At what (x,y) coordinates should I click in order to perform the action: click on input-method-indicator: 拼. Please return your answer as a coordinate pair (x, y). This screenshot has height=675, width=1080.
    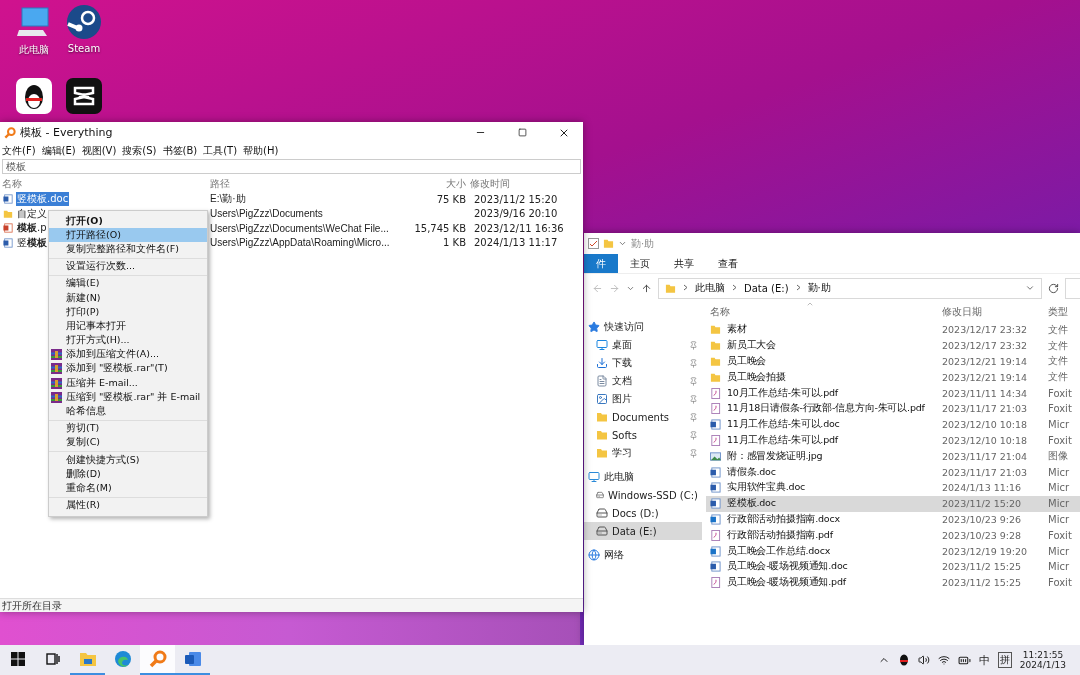
    Looking at the image, I should click on (1004, 660).